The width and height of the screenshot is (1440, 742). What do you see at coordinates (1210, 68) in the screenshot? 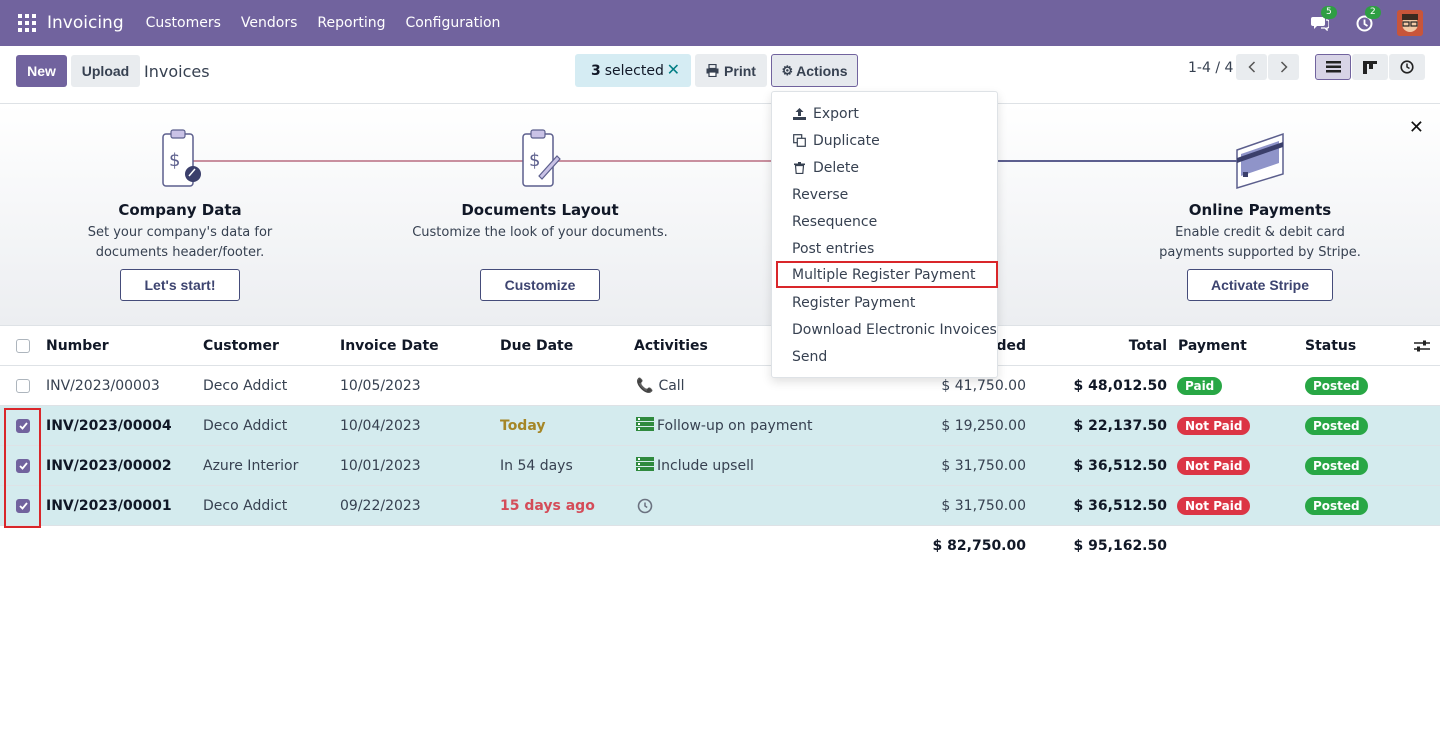
I see `pager-value: 1-4 / 4` at bounding box center [1210, 68].